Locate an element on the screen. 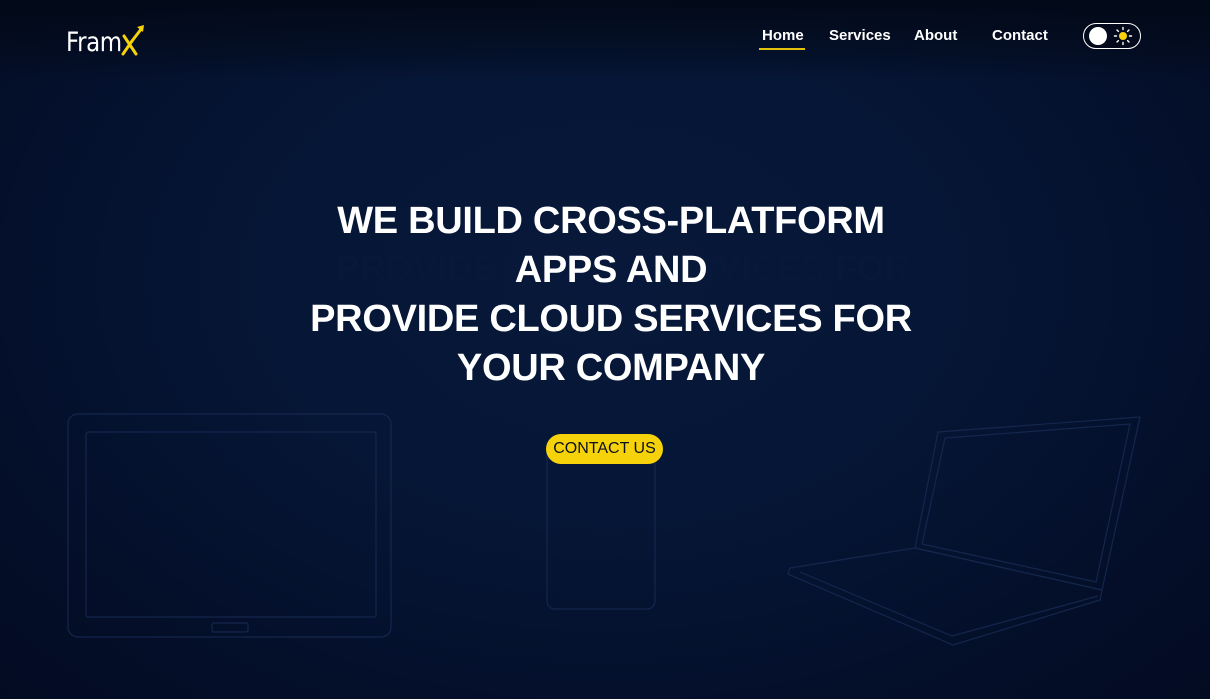 The height and width of the screenshot is (699, 1210). brand-x-icon is located at coordinates (132, 40).